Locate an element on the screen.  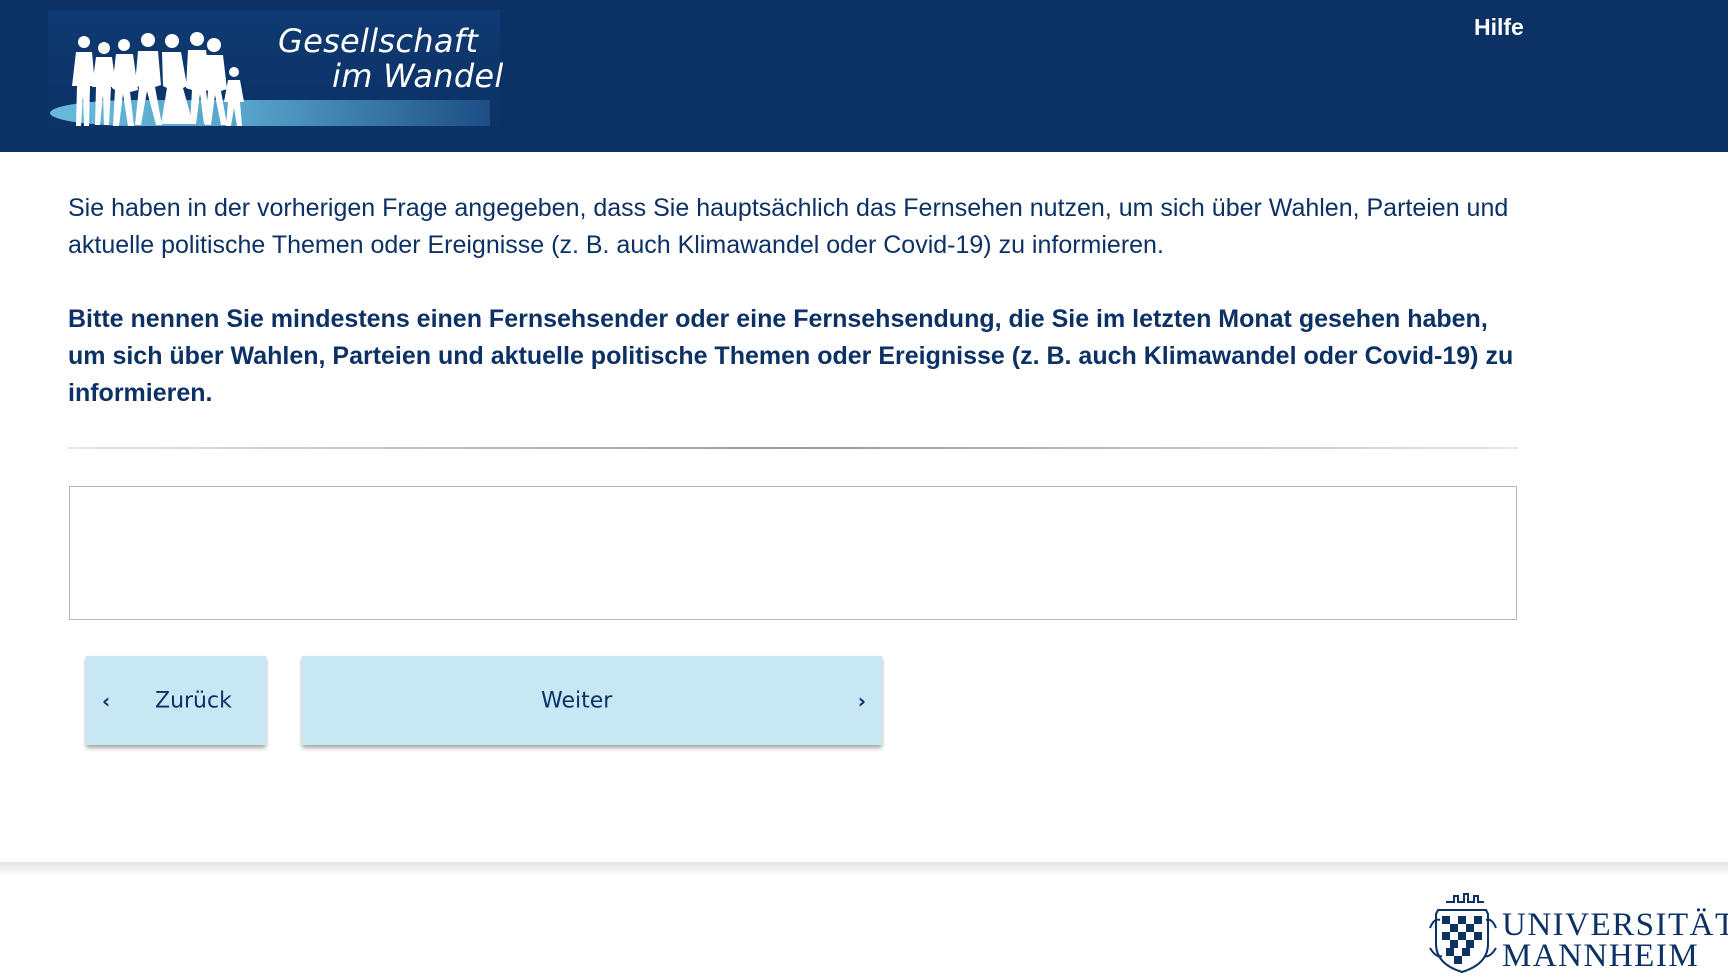
back-button-label: Zurück is located at coordinates (193, 700).